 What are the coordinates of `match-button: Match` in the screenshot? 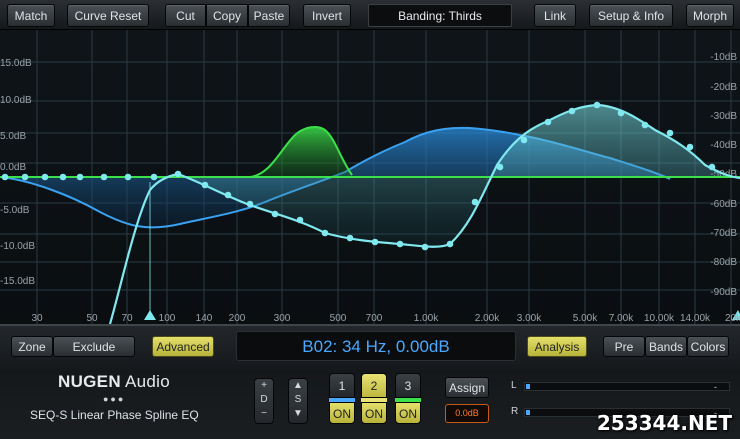 It's located at (31, 15).